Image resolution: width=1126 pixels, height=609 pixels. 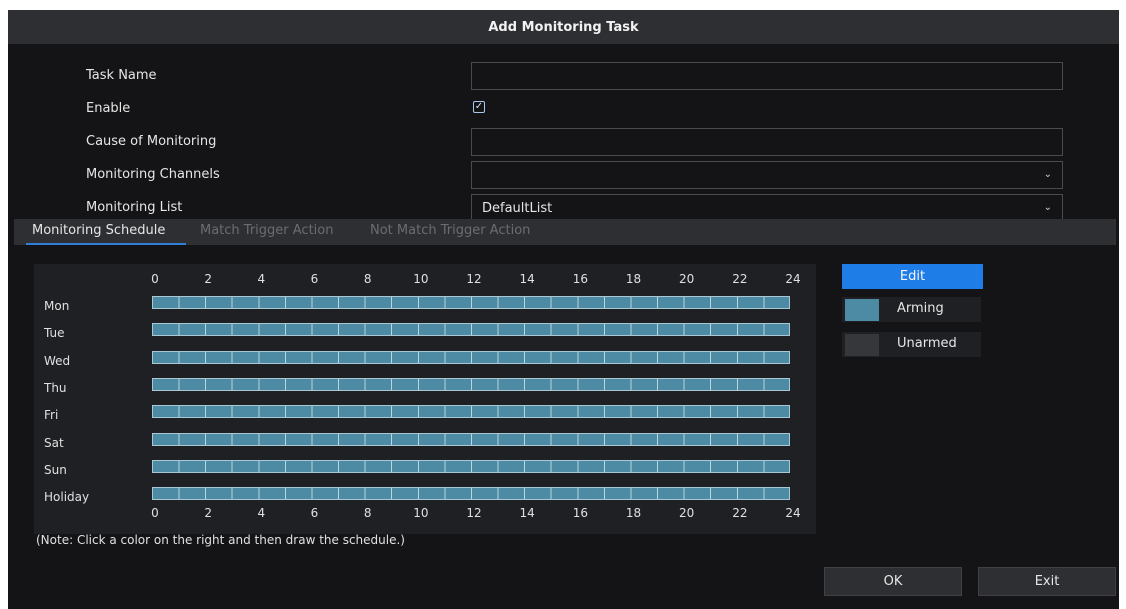 What do you see at coordinates (517, 208) in the screenshot?
I see `list-value: DefaultList` at bounding box center [517, 208].